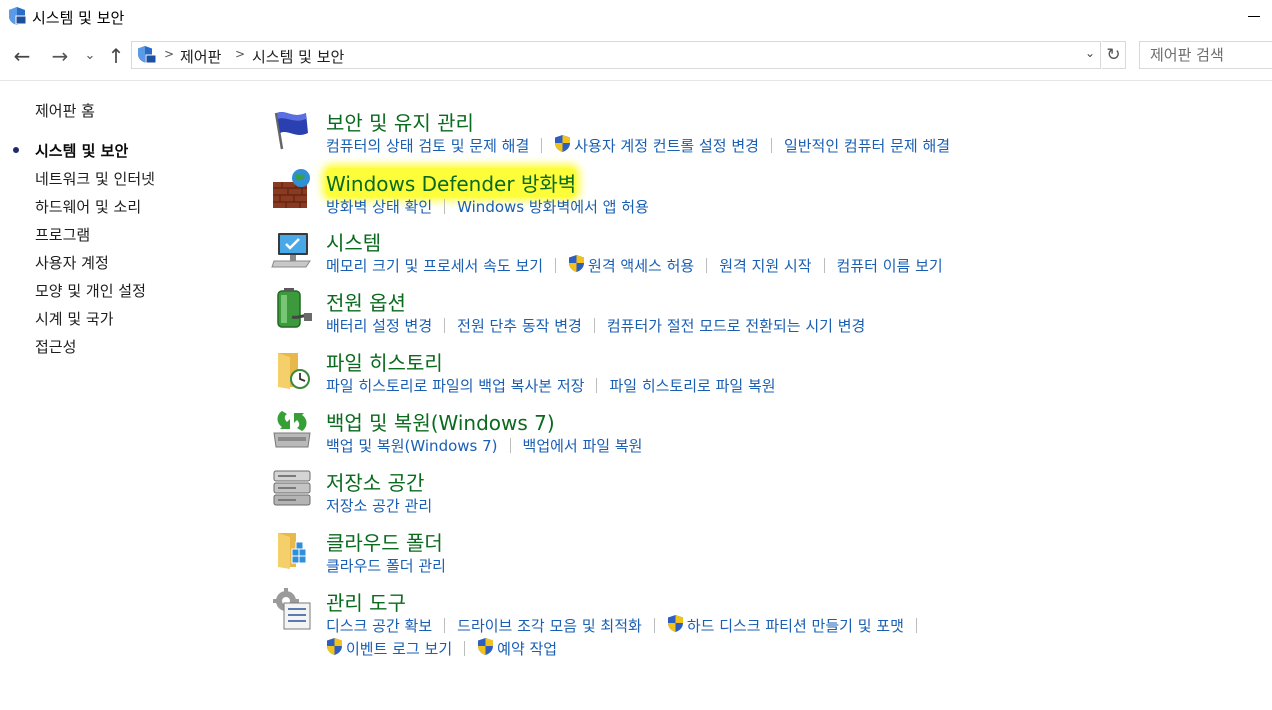 Image resolution: width=1272 pixels, height=710 pixels. I want to click on minimize-button, so click(1255, 12).